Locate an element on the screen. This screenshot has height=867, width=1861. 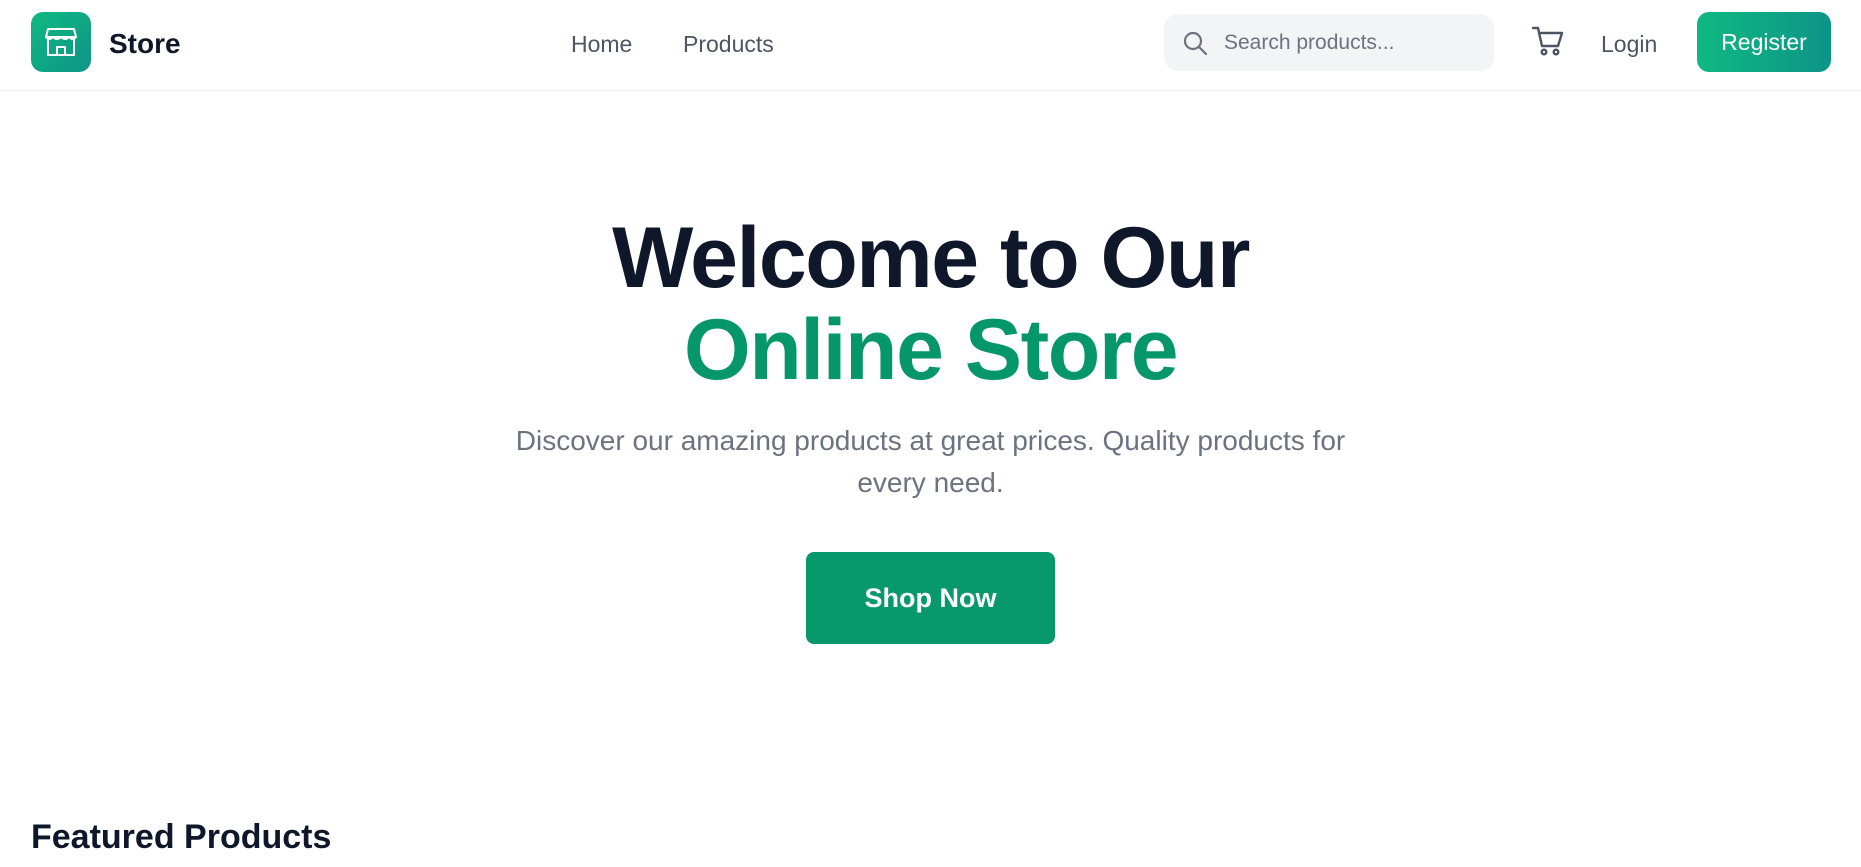
cart-button is located at coordinates (1548, 42).